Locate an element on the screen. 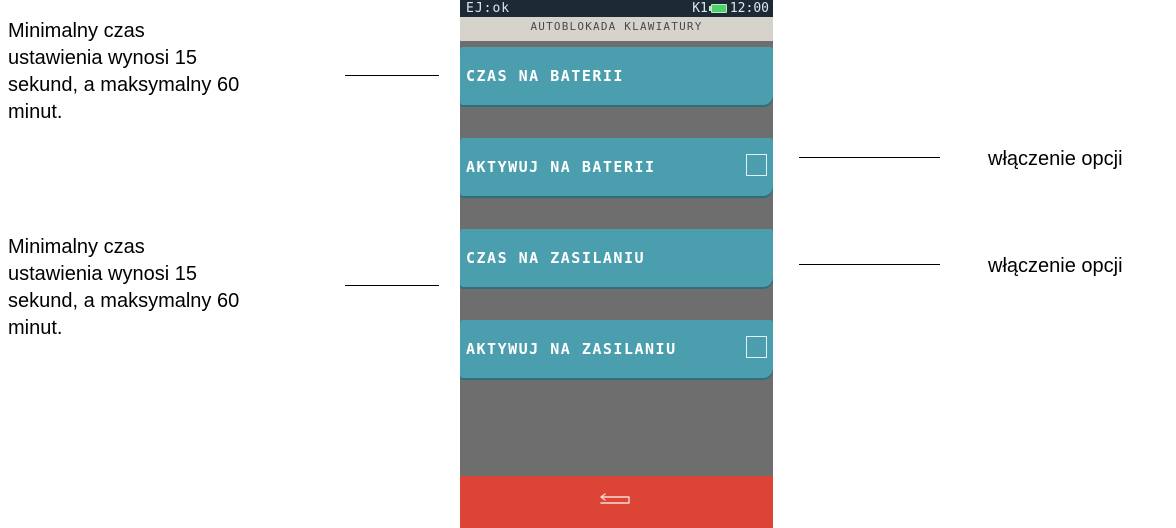  menu-item-label: AKTYWUJ NA ZASILANIU is located at coordinates (571, 349).